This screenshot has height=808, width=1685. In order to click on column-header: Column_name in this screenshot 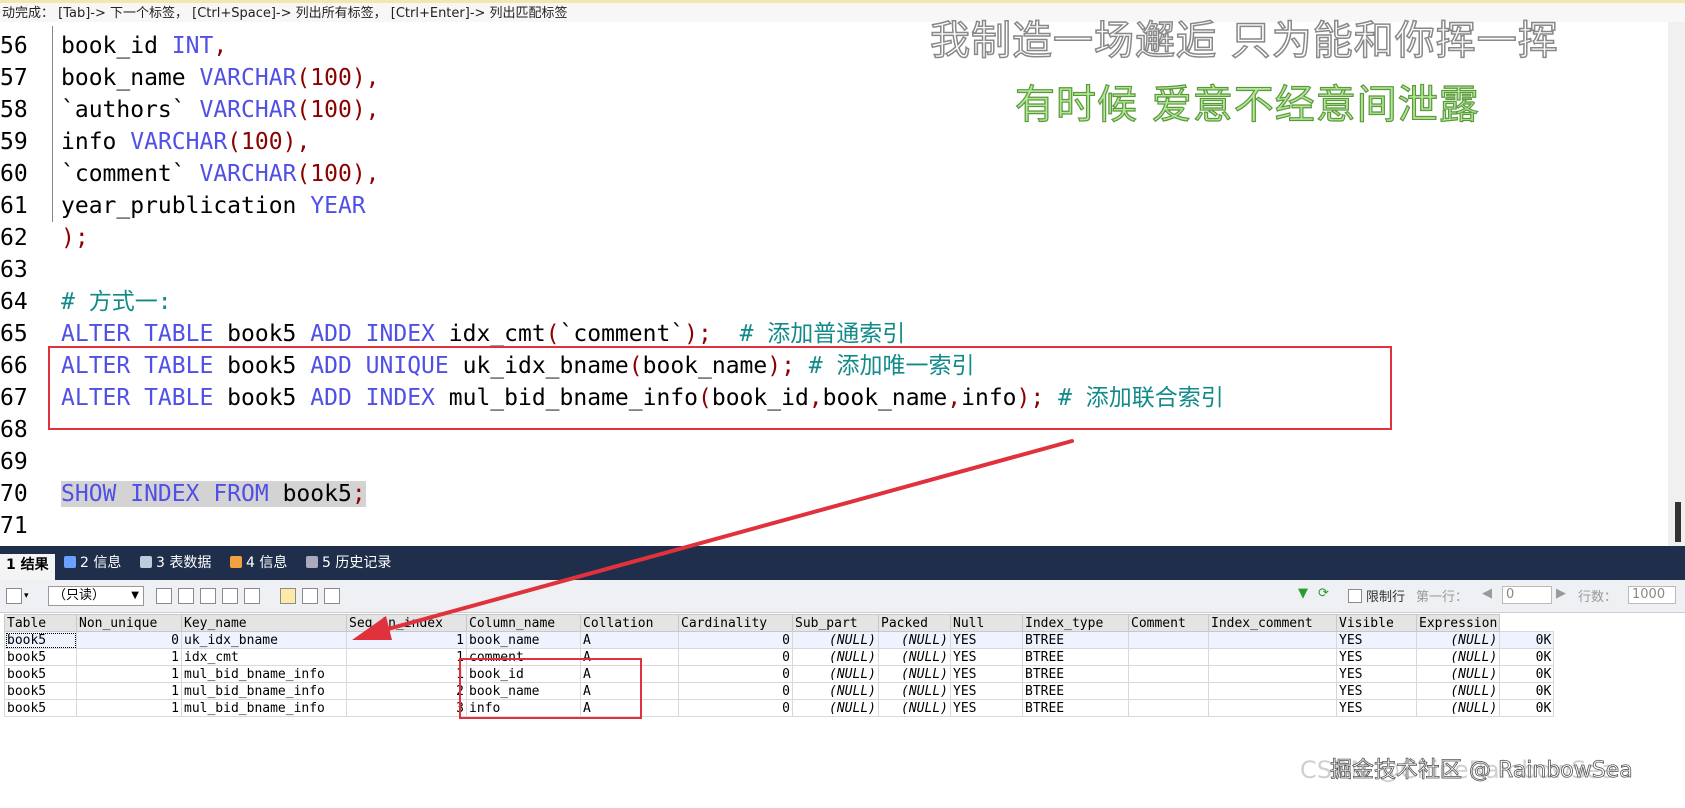, I will do `click(523, 623)`.